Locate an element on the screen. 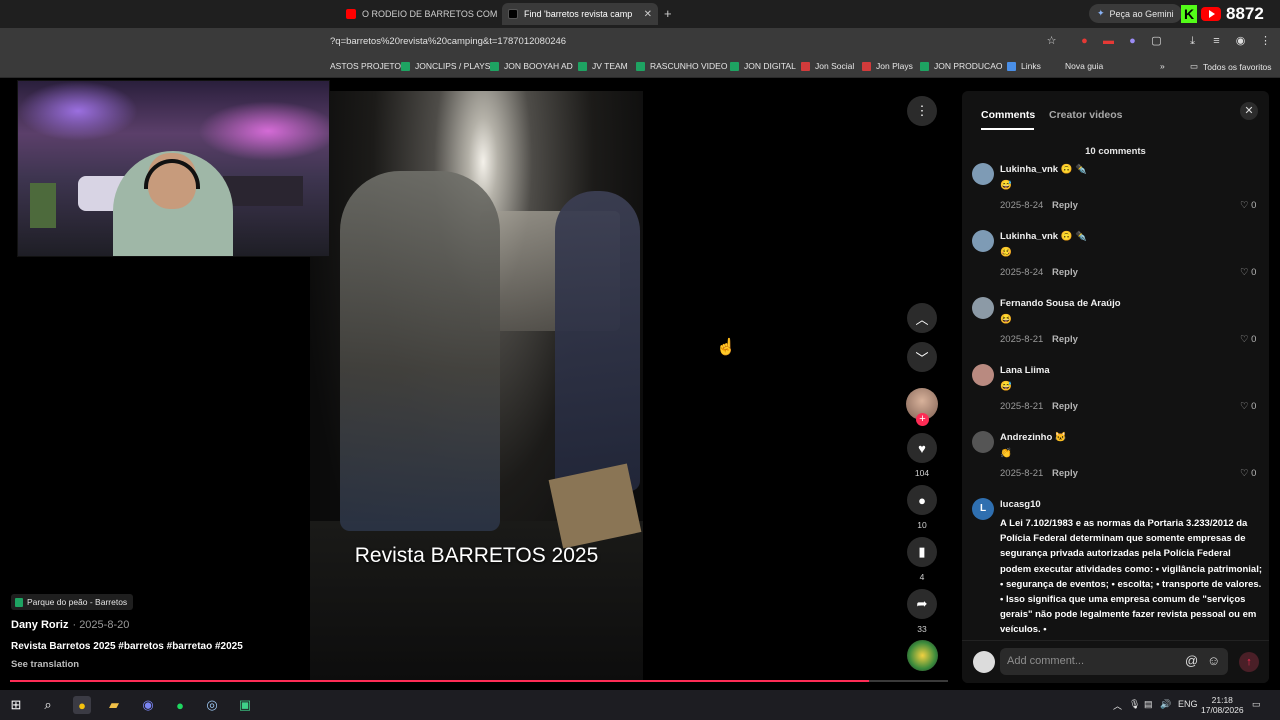 The height and width of the screenshot is (720, 1280). comment-author: Lana Liima is located at coordinates (1025, 370).